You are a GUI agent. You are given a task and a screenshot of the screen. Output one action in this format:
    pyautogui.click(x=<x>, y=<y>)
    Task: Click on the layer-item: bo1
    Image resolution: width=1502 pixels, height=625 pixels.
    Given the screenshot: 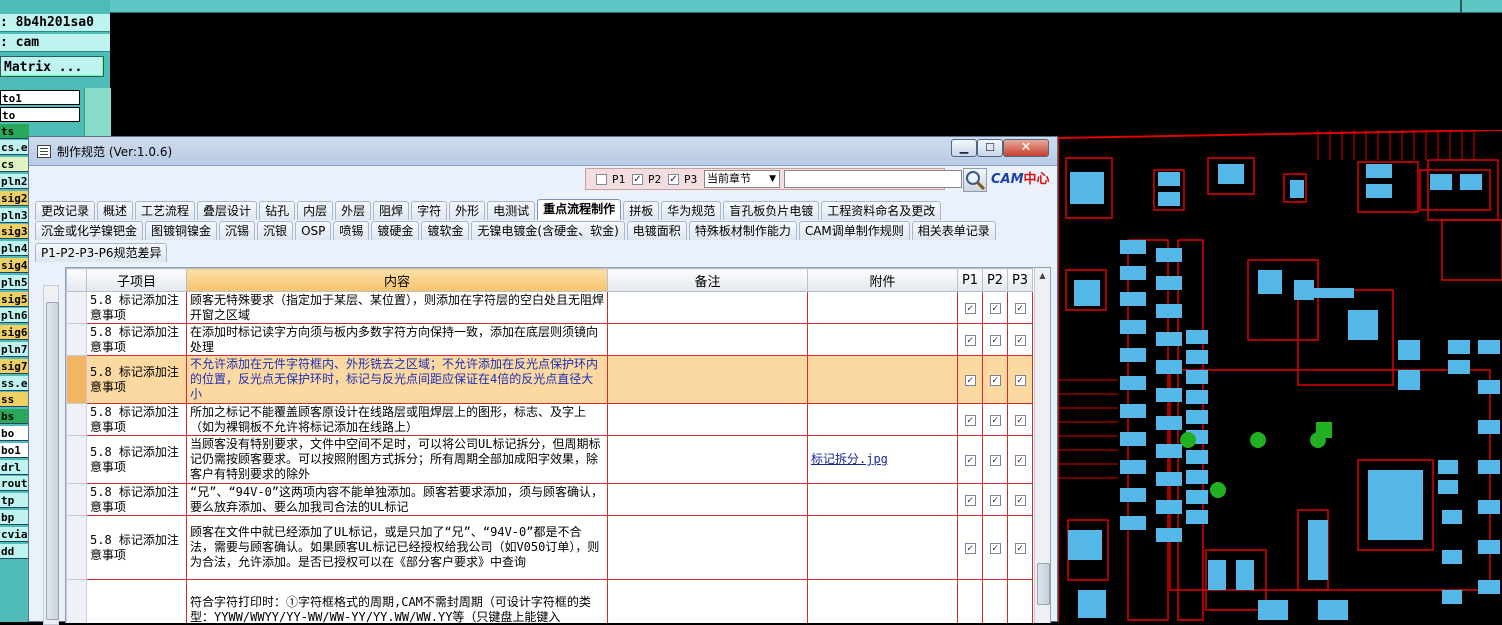 What is the action you would take?
    pyautogui.click(x=14, y=450)
    